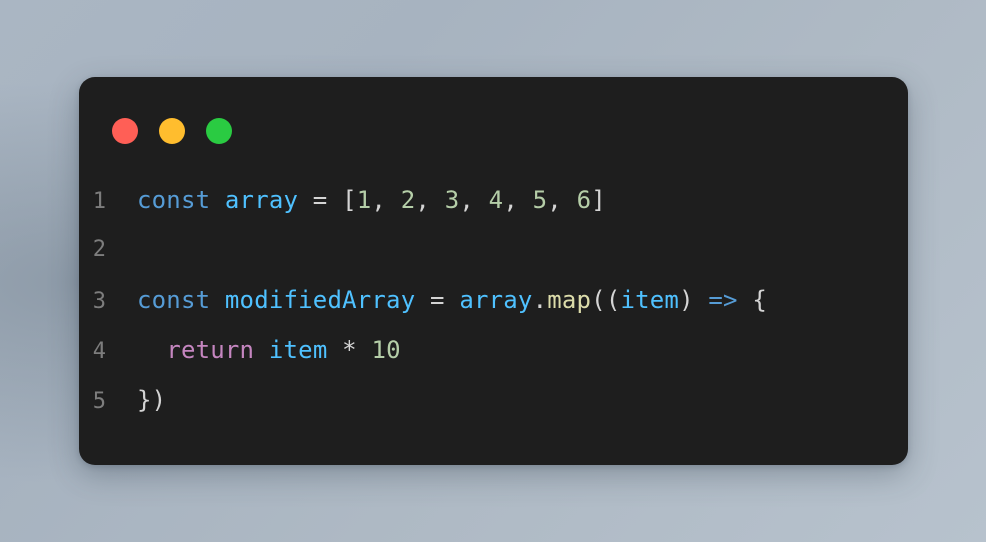 This screenshot has height=542, width=986. What do you see at coordinates (437, 300) in the screenshot?
I see `code-token-punctuation: =` at bounding box center [437, 300].